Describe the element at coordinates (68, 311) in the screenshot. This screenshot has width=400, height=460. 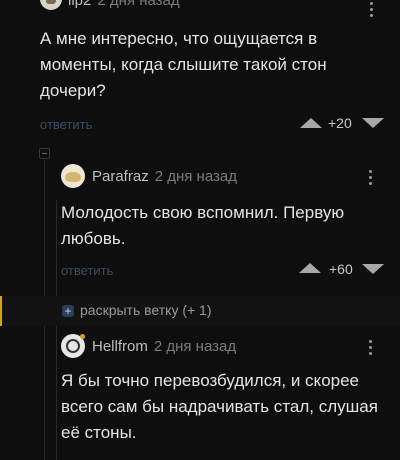
I see `plus-icon: +` at that location.